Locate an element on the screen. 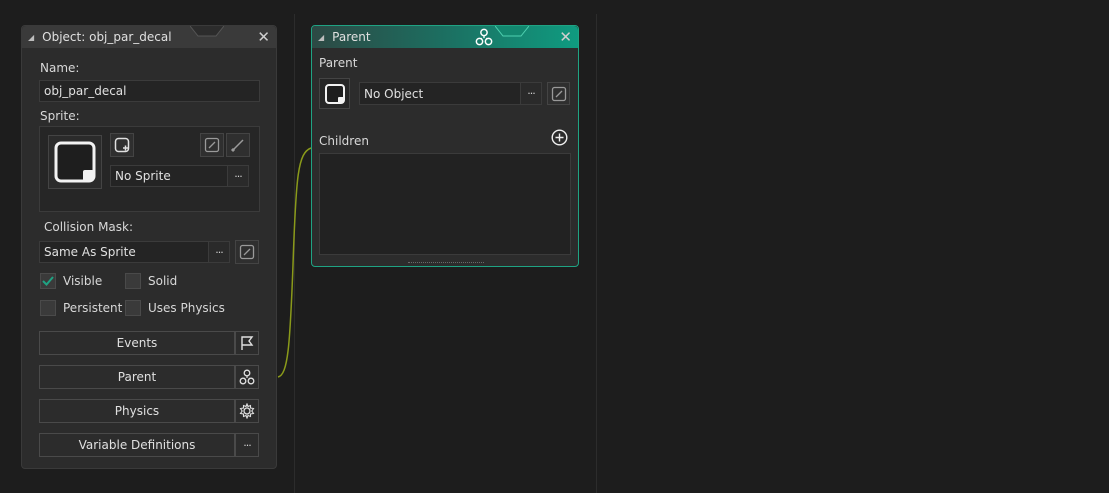 This screenshot has width=1109, height=493. parent-icon-button is located at coordinates (247, 377).